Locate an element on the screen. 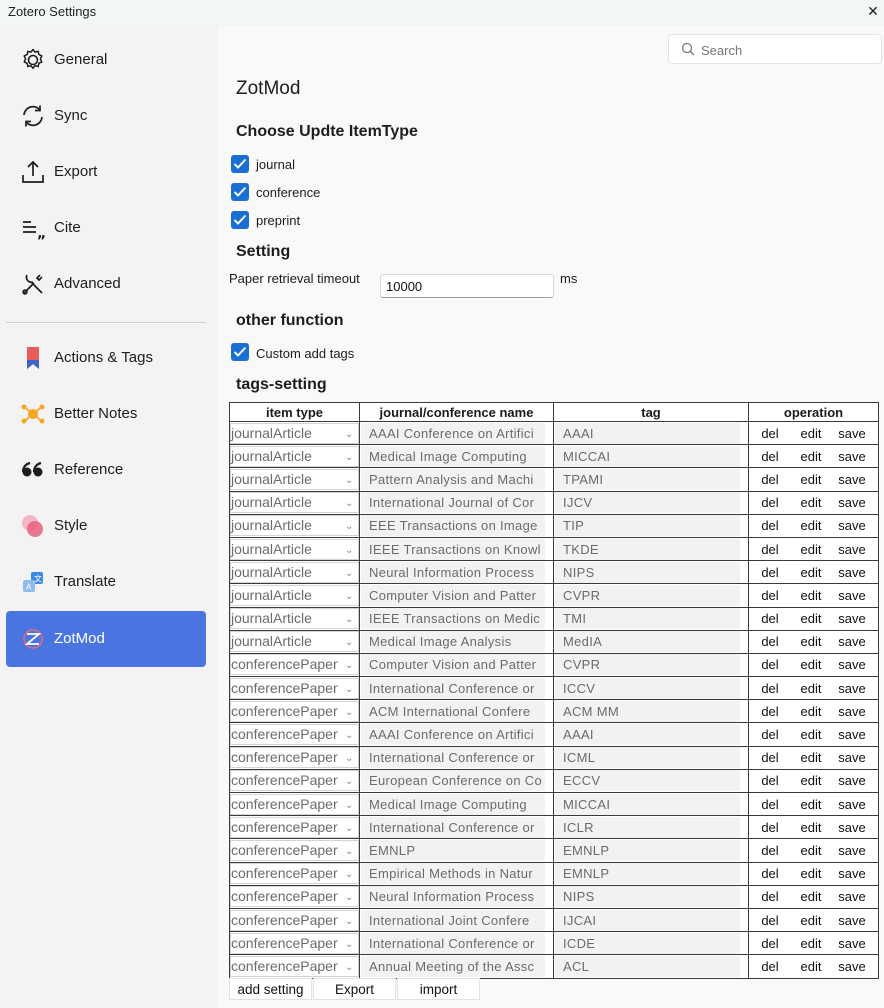  tag-input: IJCV is located at coordinates (647, 503).